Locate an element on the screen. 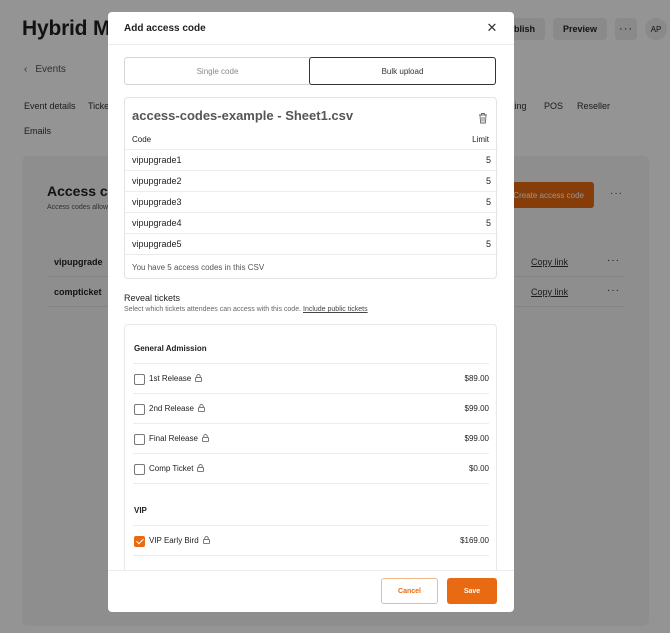  reveal-tickets-title: Reveal tickets is located at coordinates (152, 298).